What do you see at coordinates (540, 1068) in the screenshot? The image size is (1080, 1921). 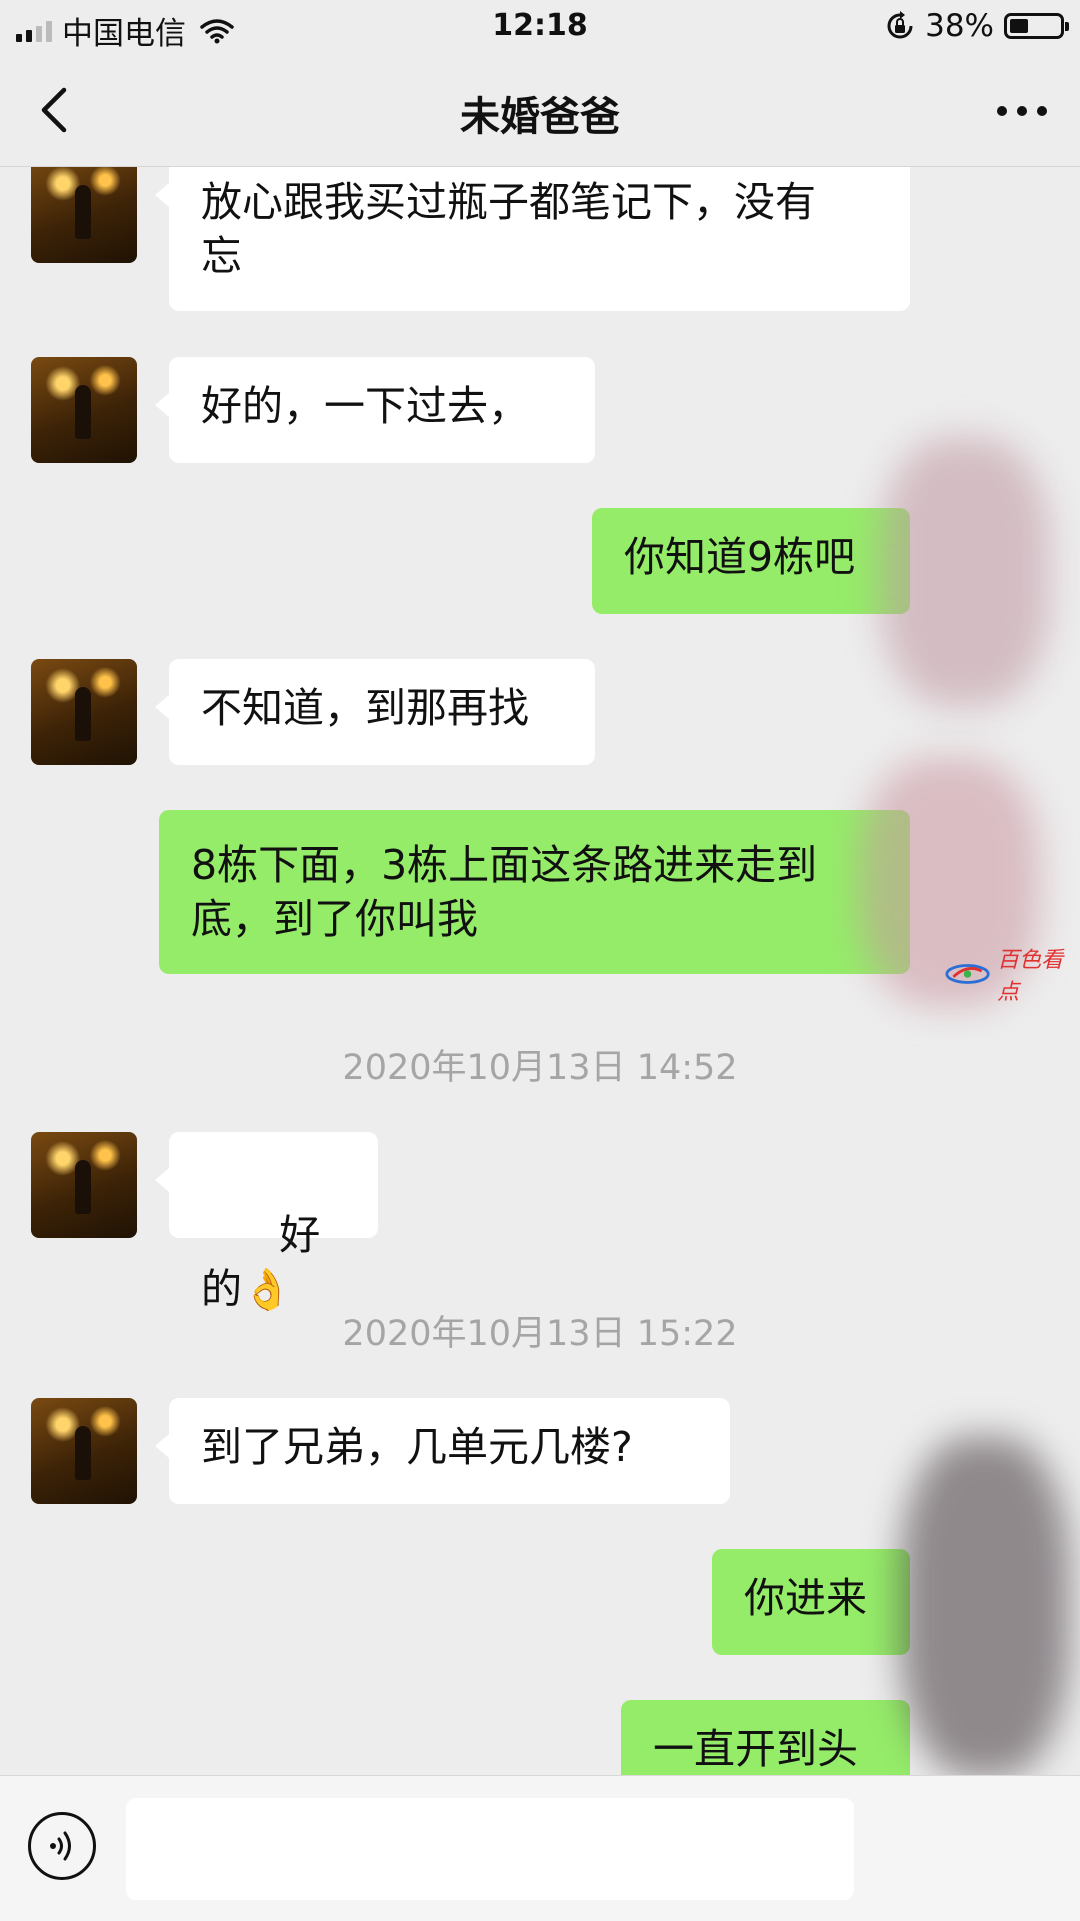 I see `timestamp: 2020年10月13日 14:52` at bounding box center [540, 1068].